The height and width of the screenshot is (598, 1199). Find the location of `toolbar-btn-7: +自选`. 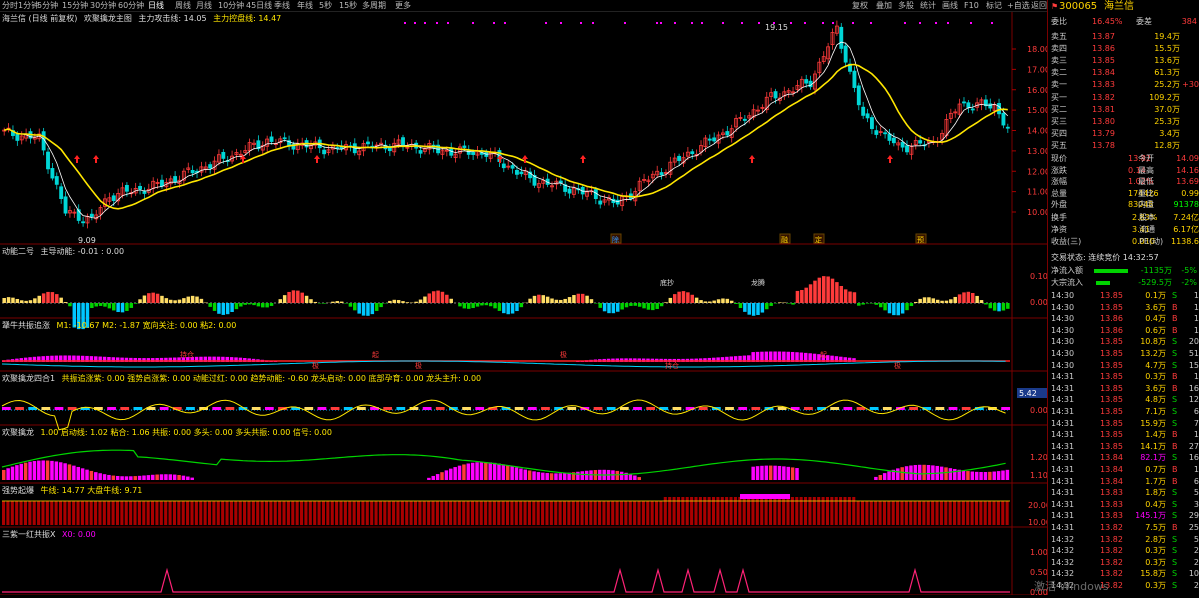

toolbar-btn-7: +自选 is located at coordinates (1018, 5).